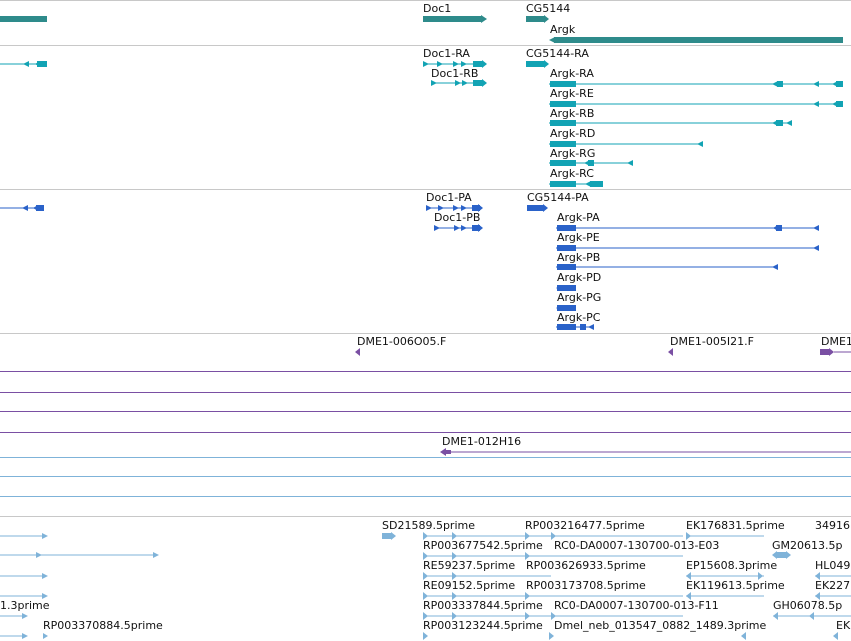  What do you see at coordinates (572, 93) in the screenshot?
I see `transcript-label-argk-re: Argk-RE` at bounding box center [572, 93].